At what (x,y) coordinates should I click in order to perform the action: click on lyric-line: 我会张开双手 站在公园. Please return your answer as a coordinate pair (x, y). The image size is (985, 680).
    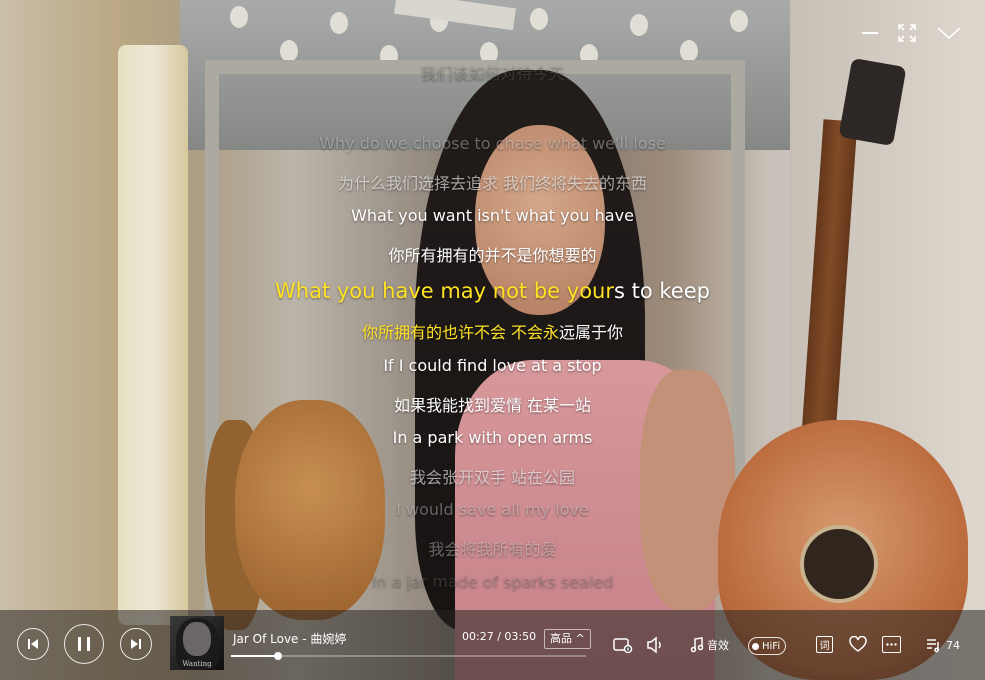
    Looking at the image, I should click on (492, 477).